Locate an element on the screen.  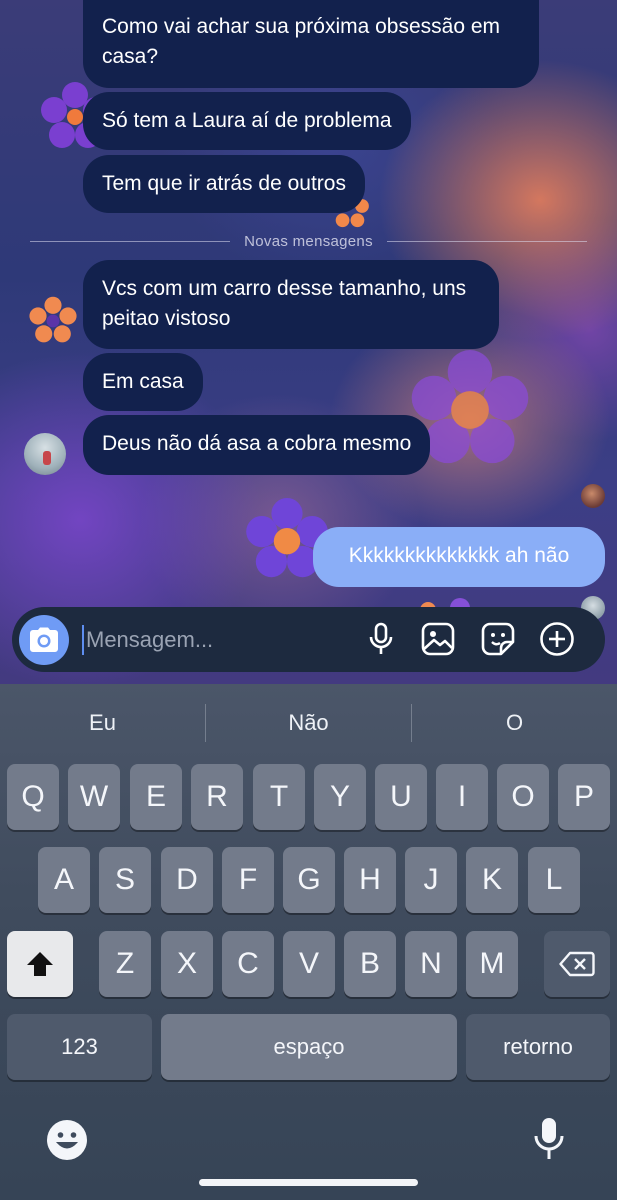
key-b: B is located at coordinates (370, 964).